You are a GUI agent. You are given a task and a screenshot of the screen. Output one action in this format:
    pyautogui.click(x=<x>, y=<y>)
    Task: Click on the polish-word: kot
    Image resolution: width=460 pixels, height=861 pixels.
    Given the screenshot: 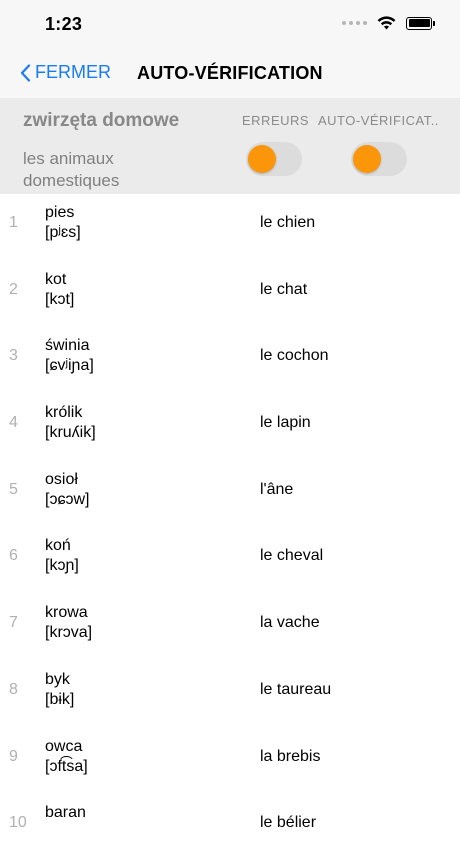 What is the action you would take?
    pyautogui.click(x=56, y=279)
    